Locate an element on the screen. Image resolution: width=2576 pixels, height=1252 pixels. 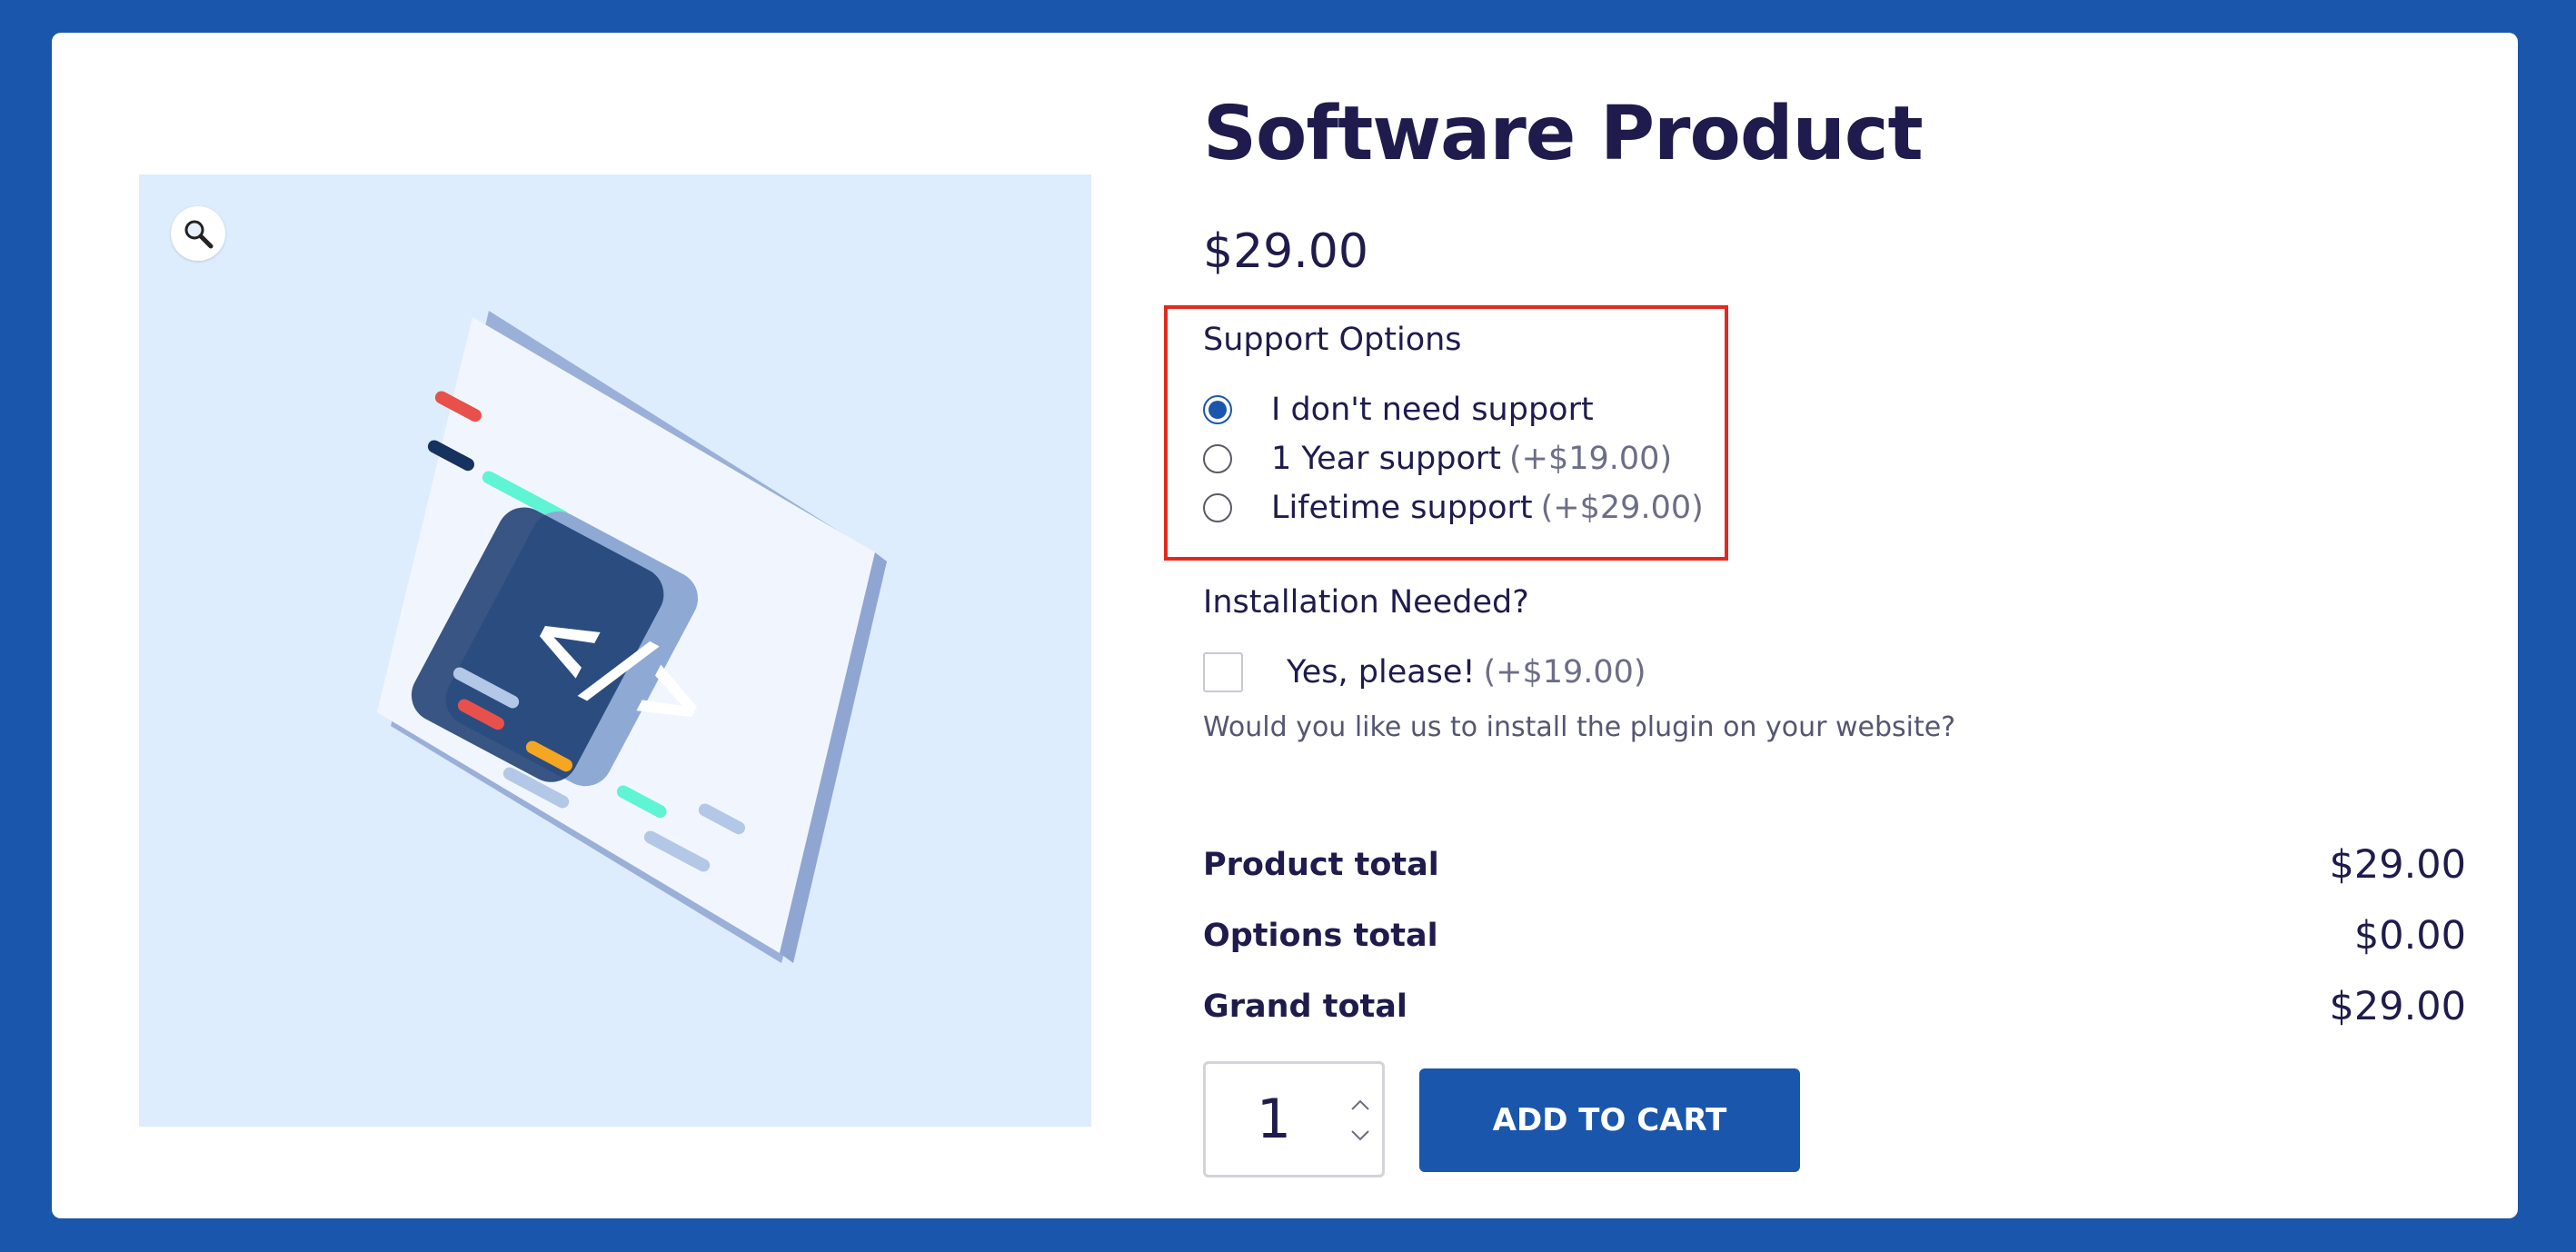
option-label: Lifetime support is located at coordinates (1402, 508).